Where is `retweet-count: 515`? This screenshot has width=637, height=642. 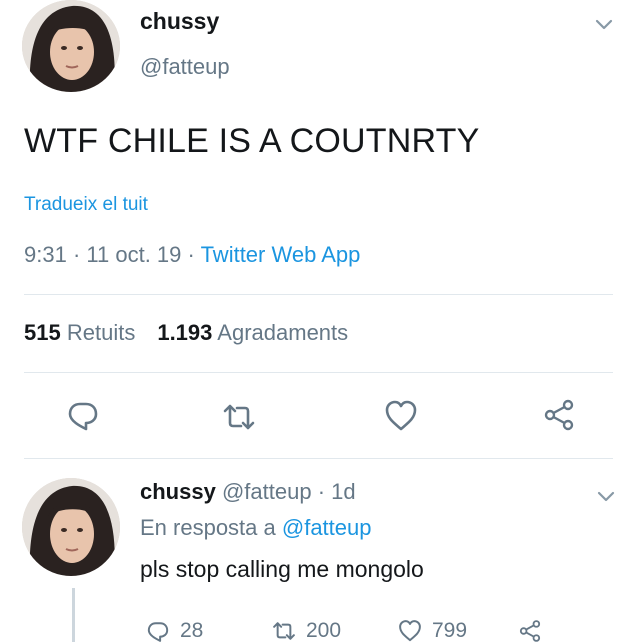
retweet-count: 515 is located at coordinates (42, 332).